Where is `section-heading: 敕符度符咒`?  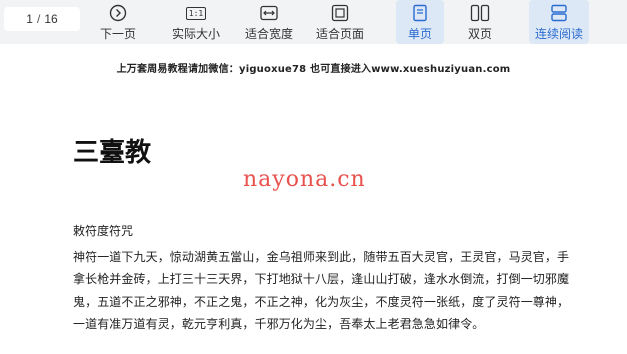 section-heading: 敕符度符咒 is located at coordinates (103, 231).